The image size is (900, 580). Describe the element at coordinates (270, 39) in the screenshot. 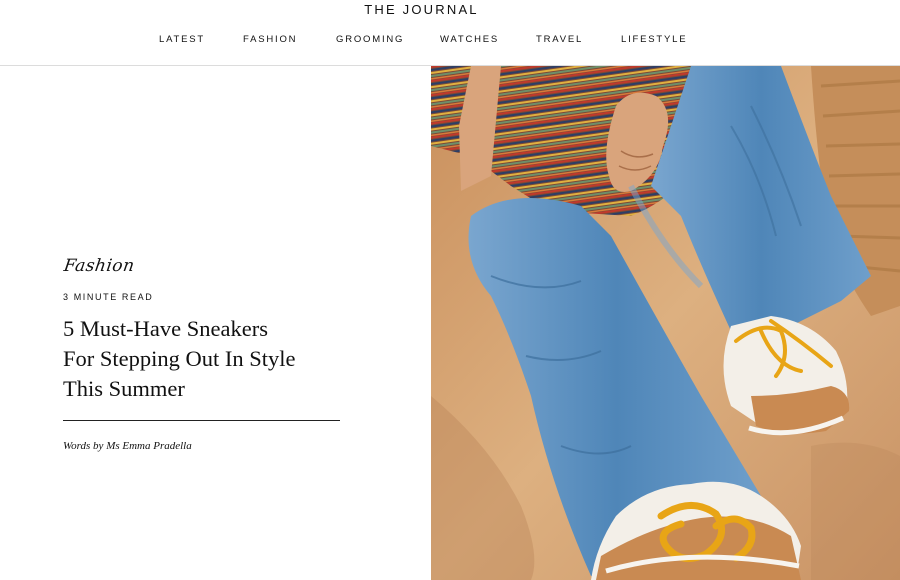

I see `nav-item-fashion: FASHION` at that location.